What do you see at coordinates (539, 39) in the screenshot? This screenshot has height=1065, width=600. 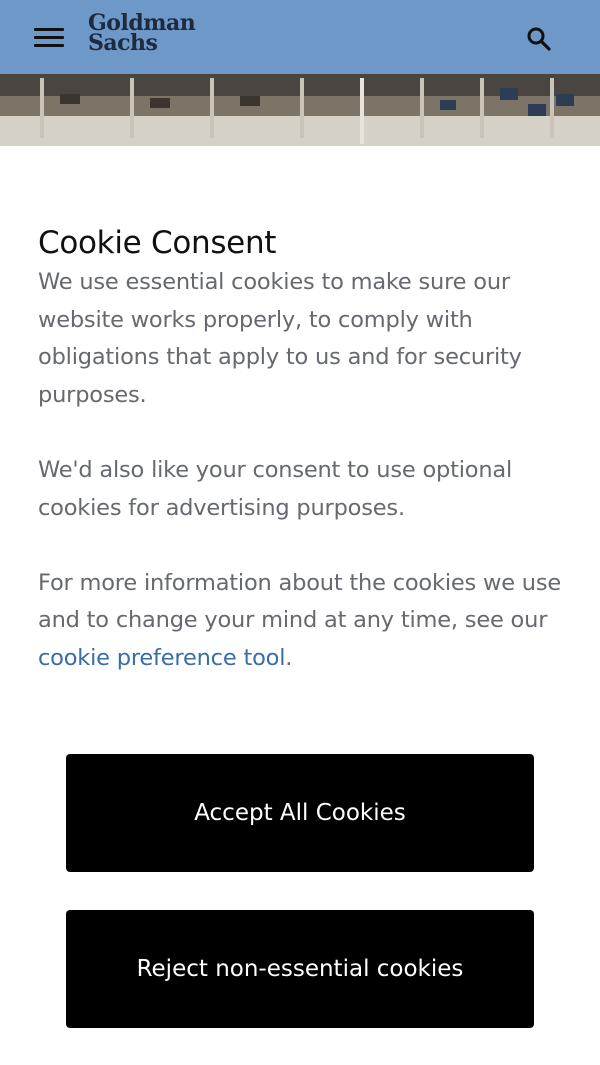 I see `search-icon` at bounding box center [539, 39].